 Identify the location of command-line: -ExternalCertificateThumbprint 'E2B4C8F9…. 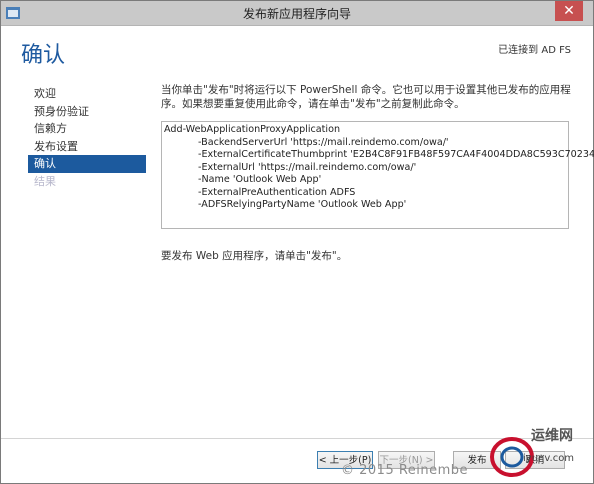
(396, 154).